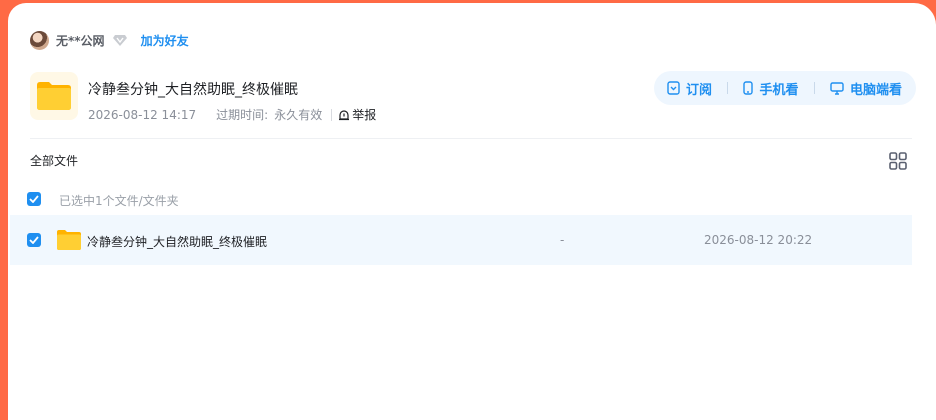 Image resolution: width=936 pixels, height=420 pixels. I want to click on grid-view-icon, so click(898, 161).